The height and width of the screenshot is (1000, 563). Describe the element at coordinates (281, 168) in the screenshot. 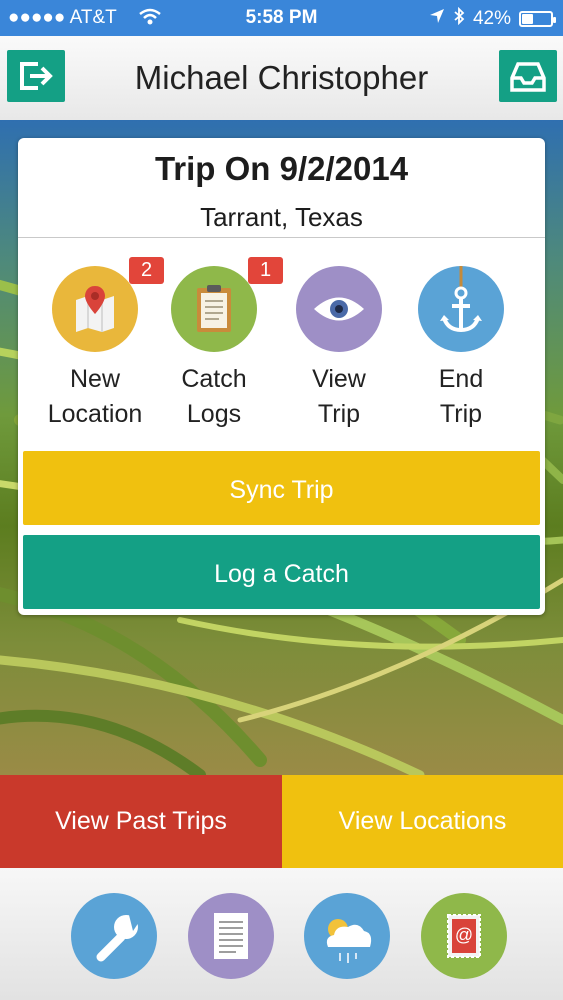

I see `trip-title: Trip On 9/2/2014` at that location.